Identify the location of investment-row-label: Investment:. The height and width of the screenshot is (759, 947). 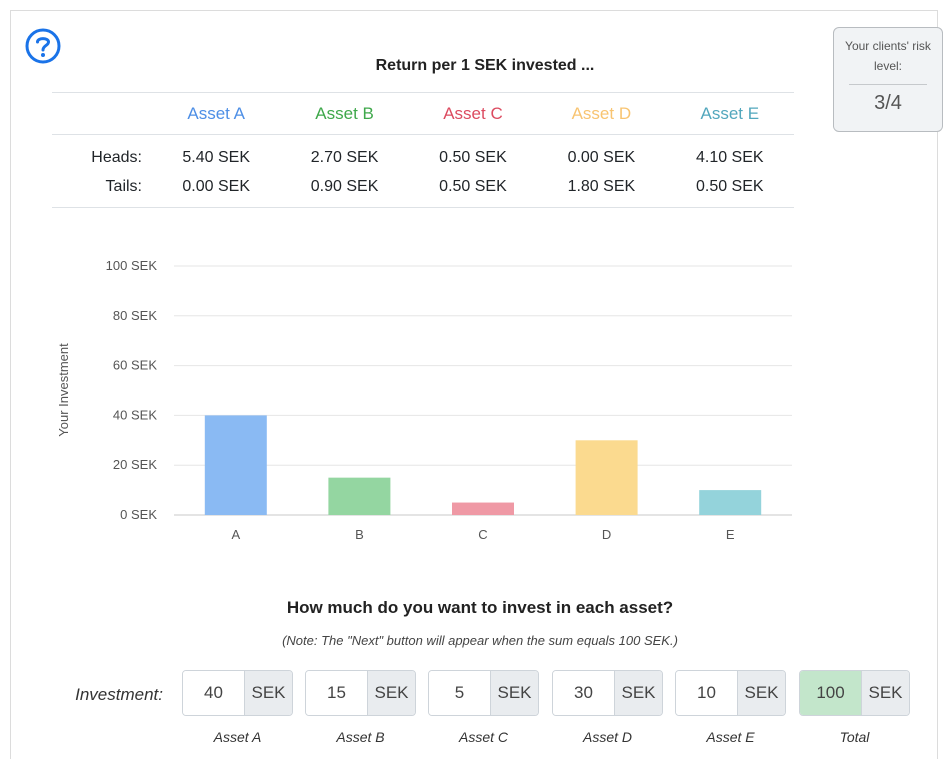
(119, 694).